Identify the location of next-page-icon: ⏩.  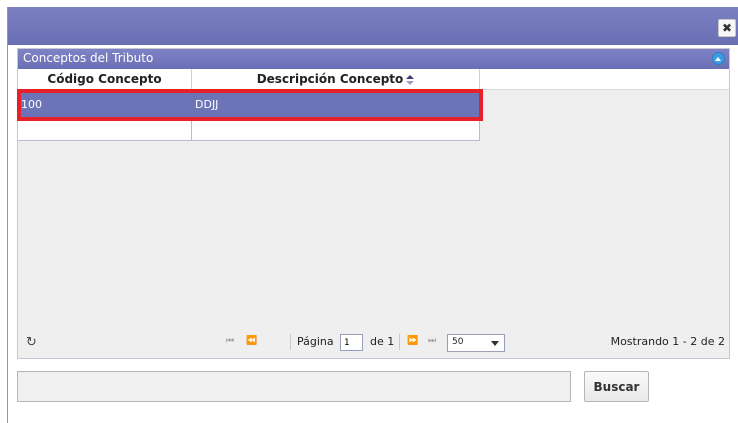
(412, 341).